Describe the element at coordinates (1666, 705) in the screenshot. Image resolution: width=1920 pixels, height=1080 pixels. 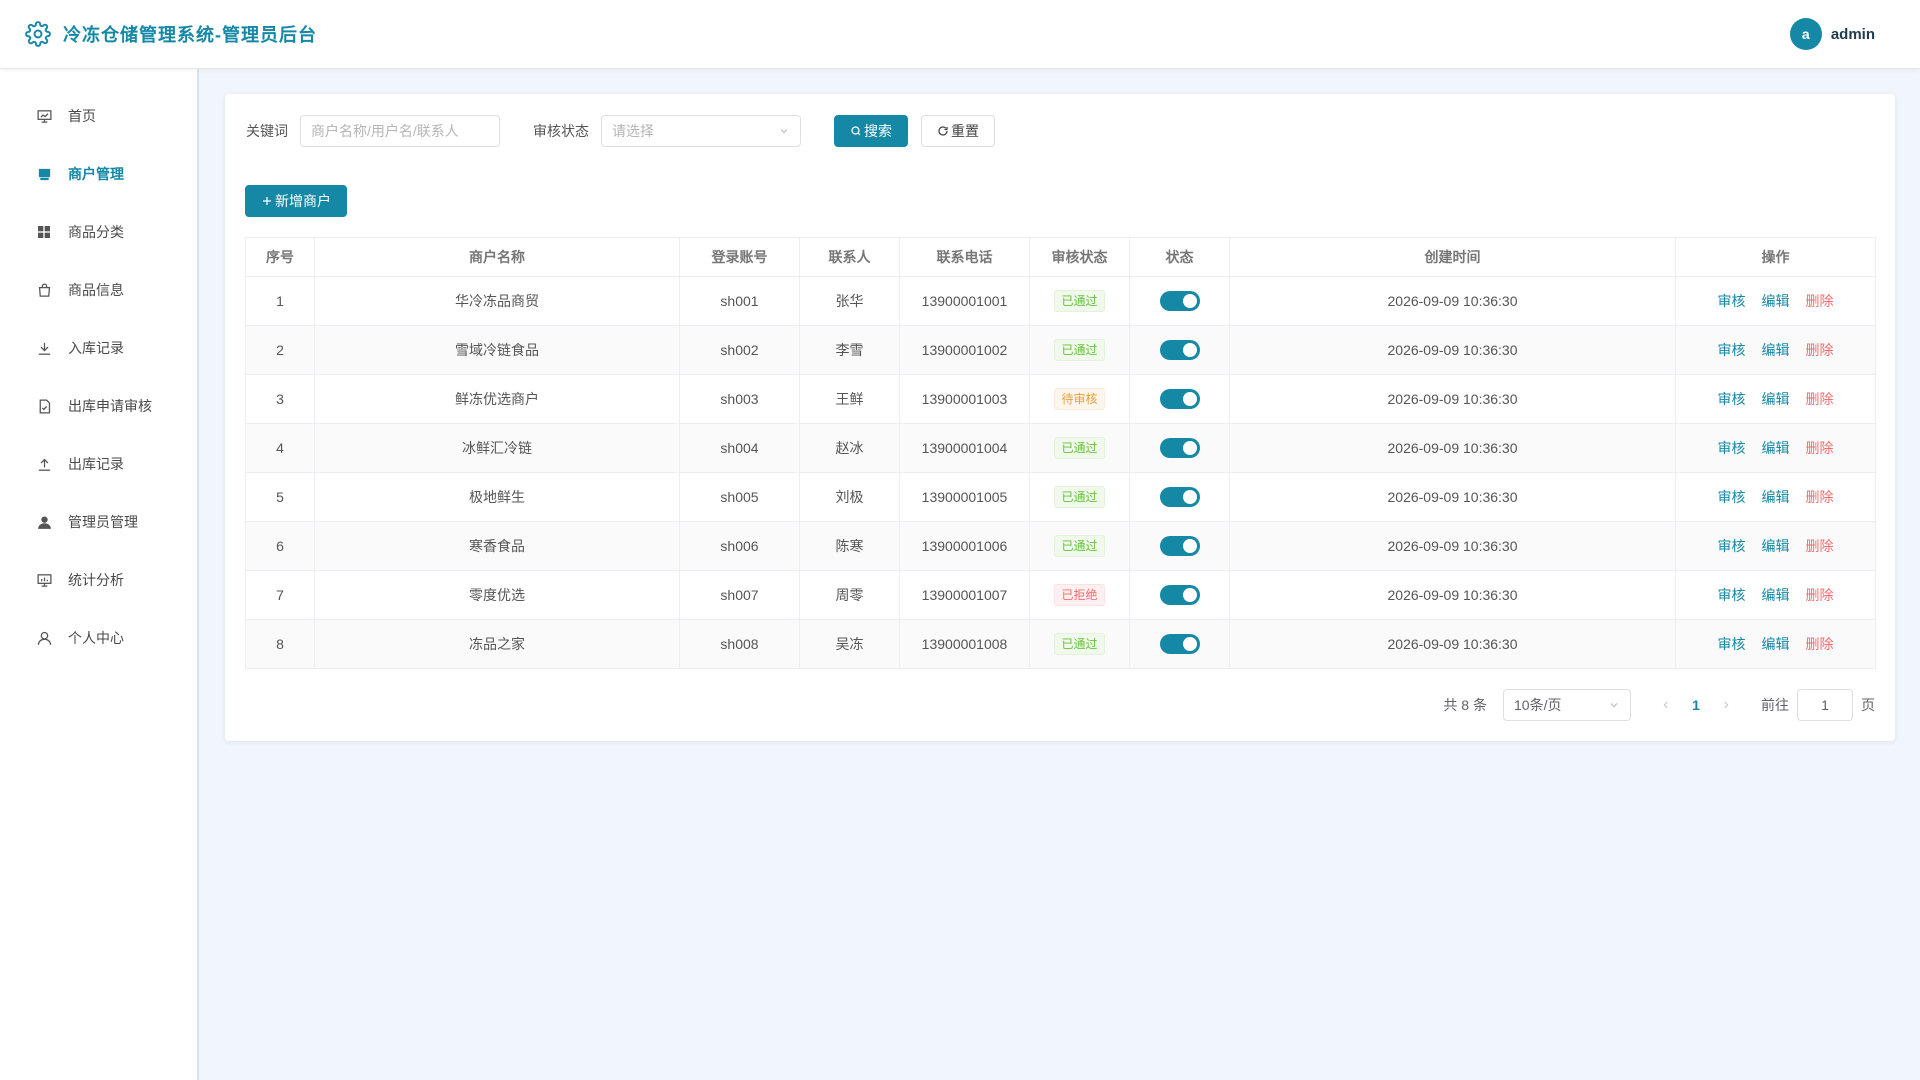
I see `prev-page-button` at that location.